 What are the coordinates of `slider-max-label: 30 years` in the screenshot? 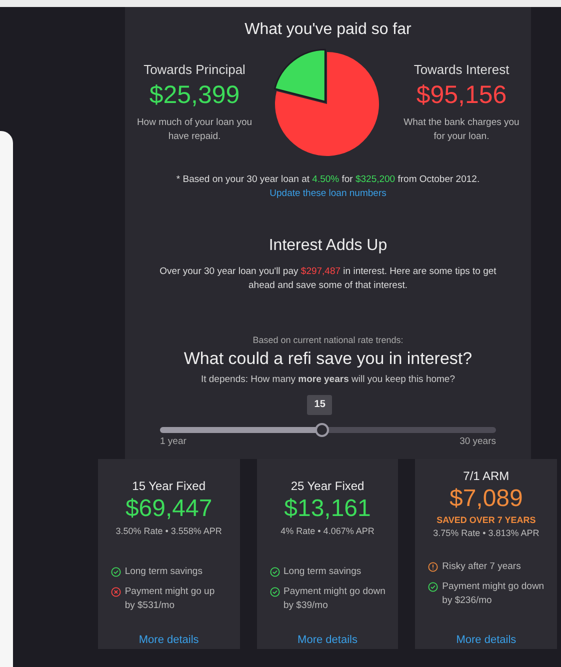 It's located at (478, 441).